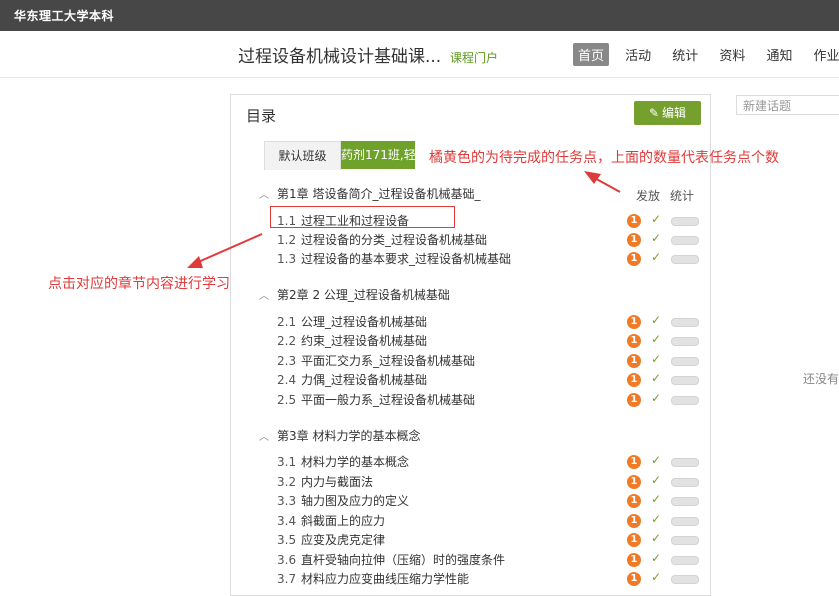 This screenshot has height=596, width=839. I want to click on list-item: 2.2 约束_过程设备机械基础 1 ✓, so click(489, 341).